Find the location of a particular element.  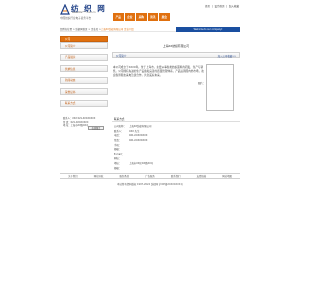

info-value: 上海XX纺织有限公司 is located at coordinates (140, 127).